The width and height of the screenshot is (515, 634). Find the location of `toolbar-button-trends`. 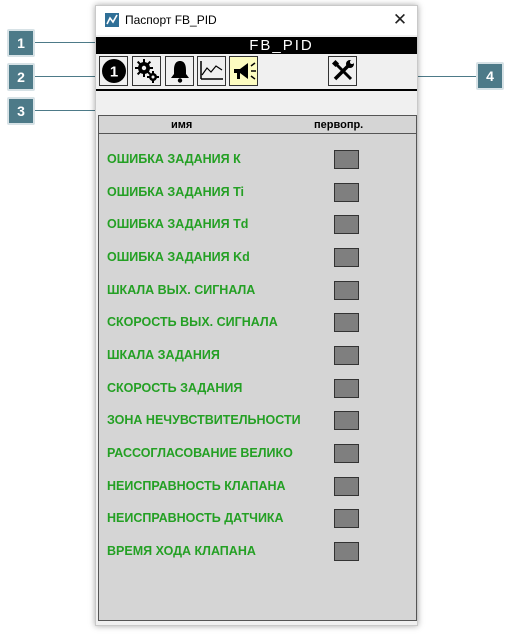

toolbar-button-trends is located at coordinates (211, 71).